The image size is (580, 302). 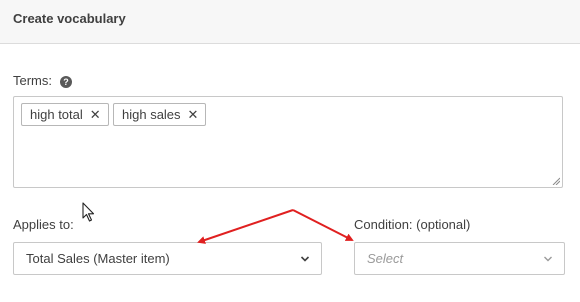 I want to click on term-chip-high-sales: high sales ✕, so click(x=160, y=114).